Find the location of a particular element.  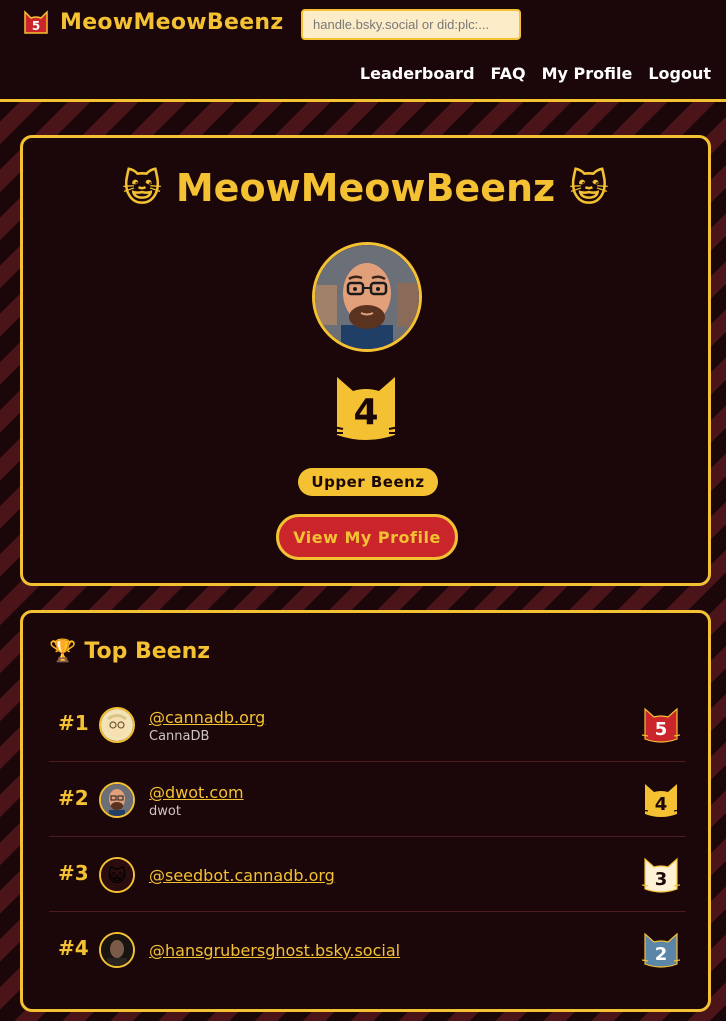

rank-value: 2 is located at coordinates (661, 954).